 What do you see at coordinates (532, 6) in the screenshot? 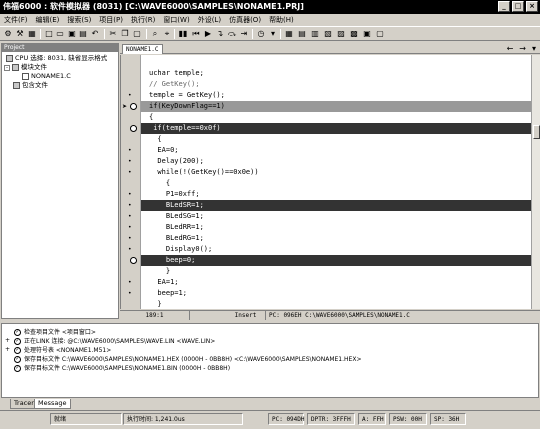
I see `close-button: ×` at bounding box center [532, 6].